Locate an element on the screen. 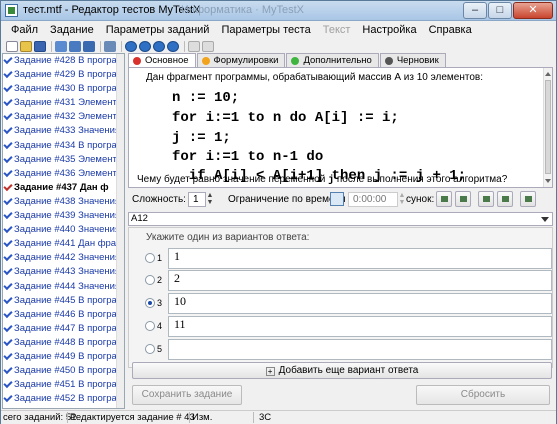 This screenshot has height=424, width=557. answer-text-field: 10 is located at coordinates (360, 303).